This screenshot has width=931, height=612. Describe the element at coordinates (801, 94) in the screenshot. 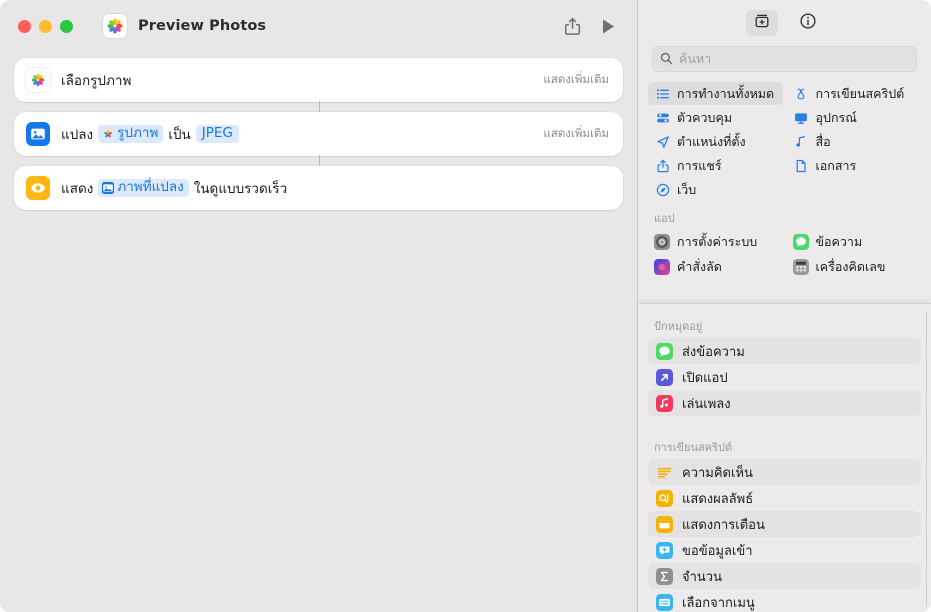

I see `scroll-icon` at that location.